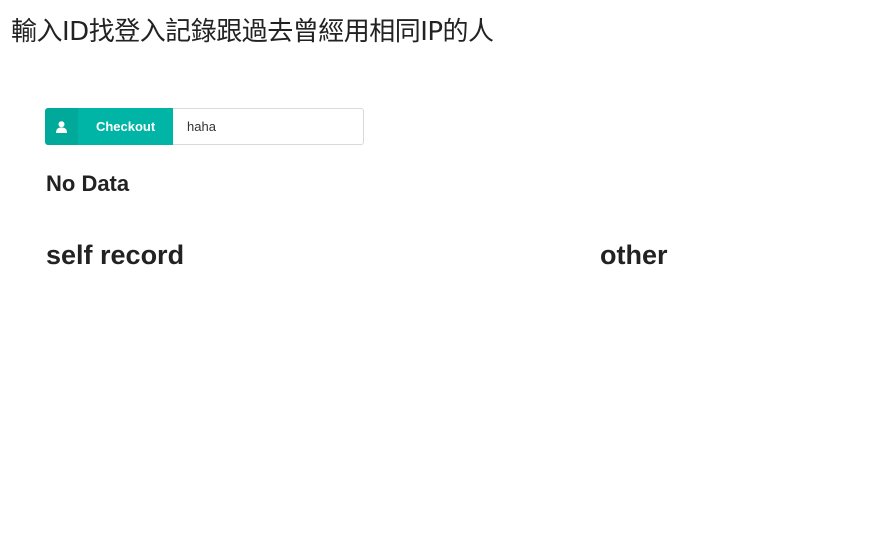  I want to click on user-icon, so click(62, 126).